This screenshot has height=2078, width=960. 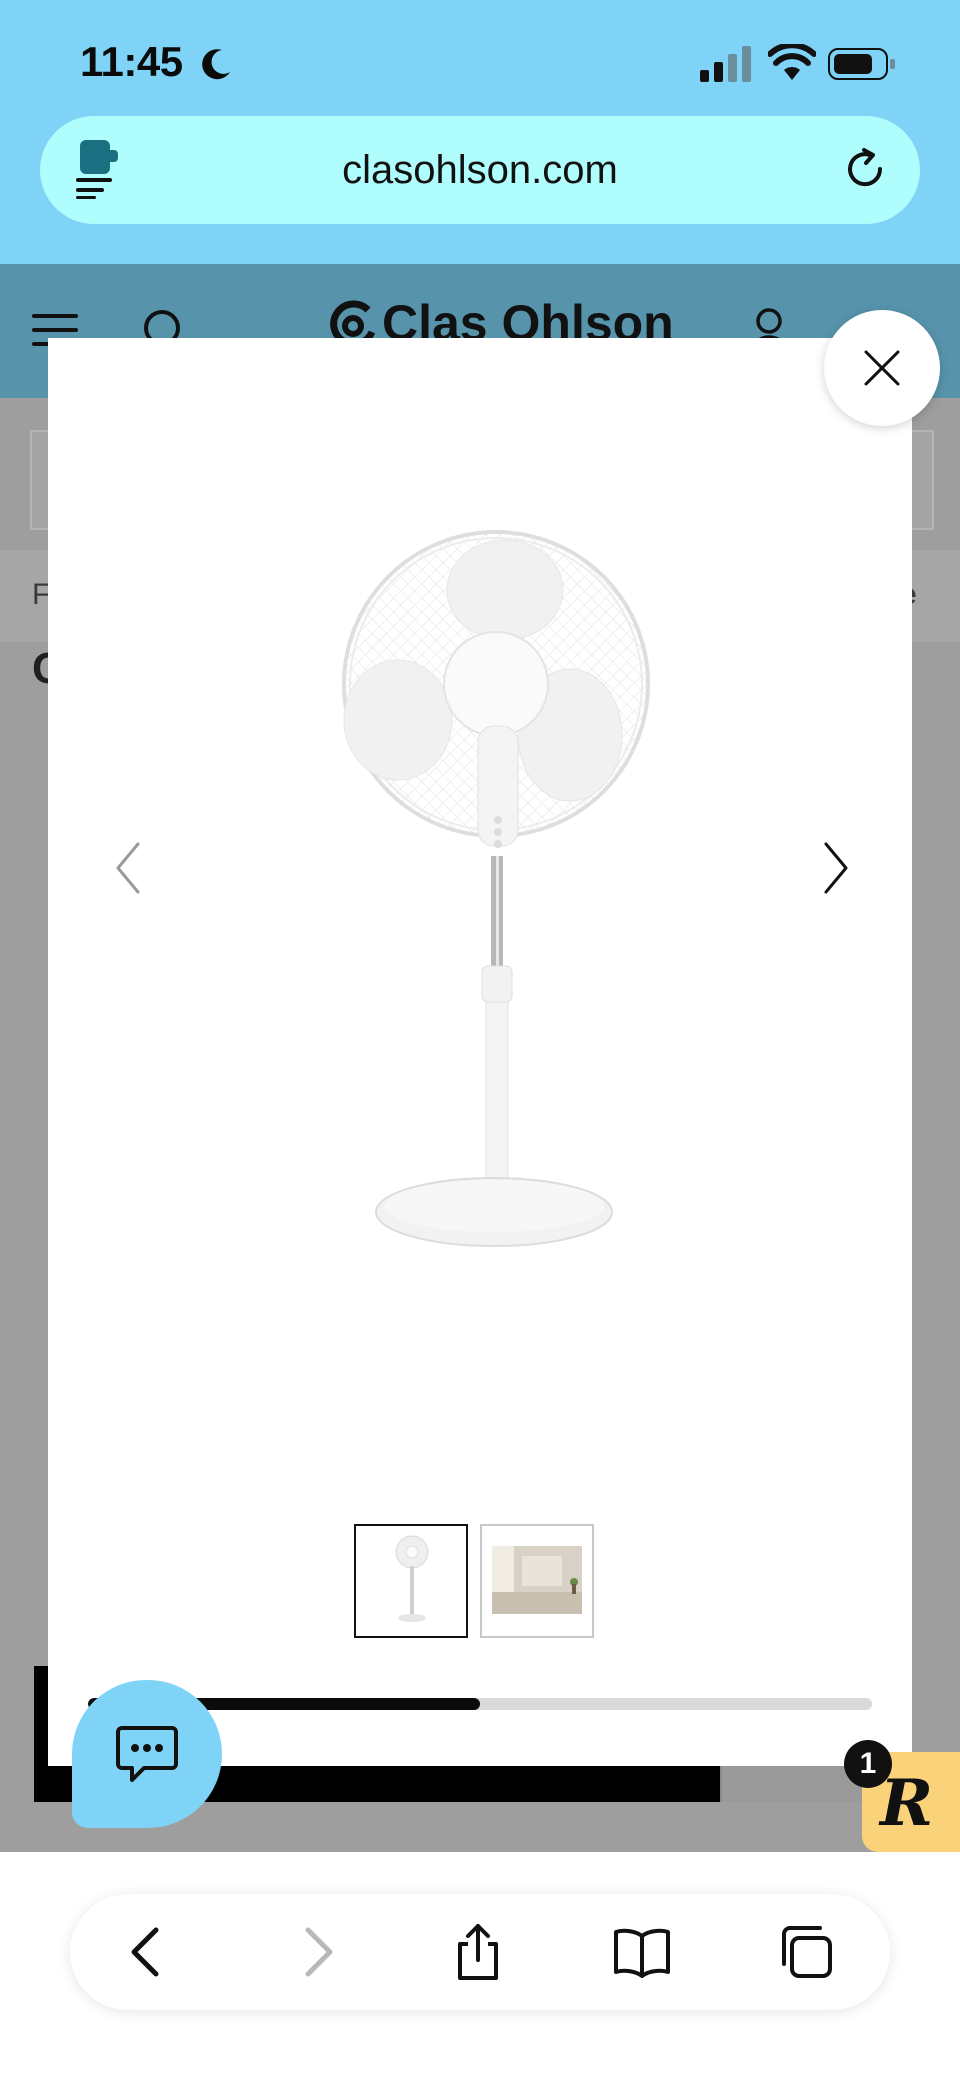 I want to click on previous-image-button, so click(x=128, y=868).